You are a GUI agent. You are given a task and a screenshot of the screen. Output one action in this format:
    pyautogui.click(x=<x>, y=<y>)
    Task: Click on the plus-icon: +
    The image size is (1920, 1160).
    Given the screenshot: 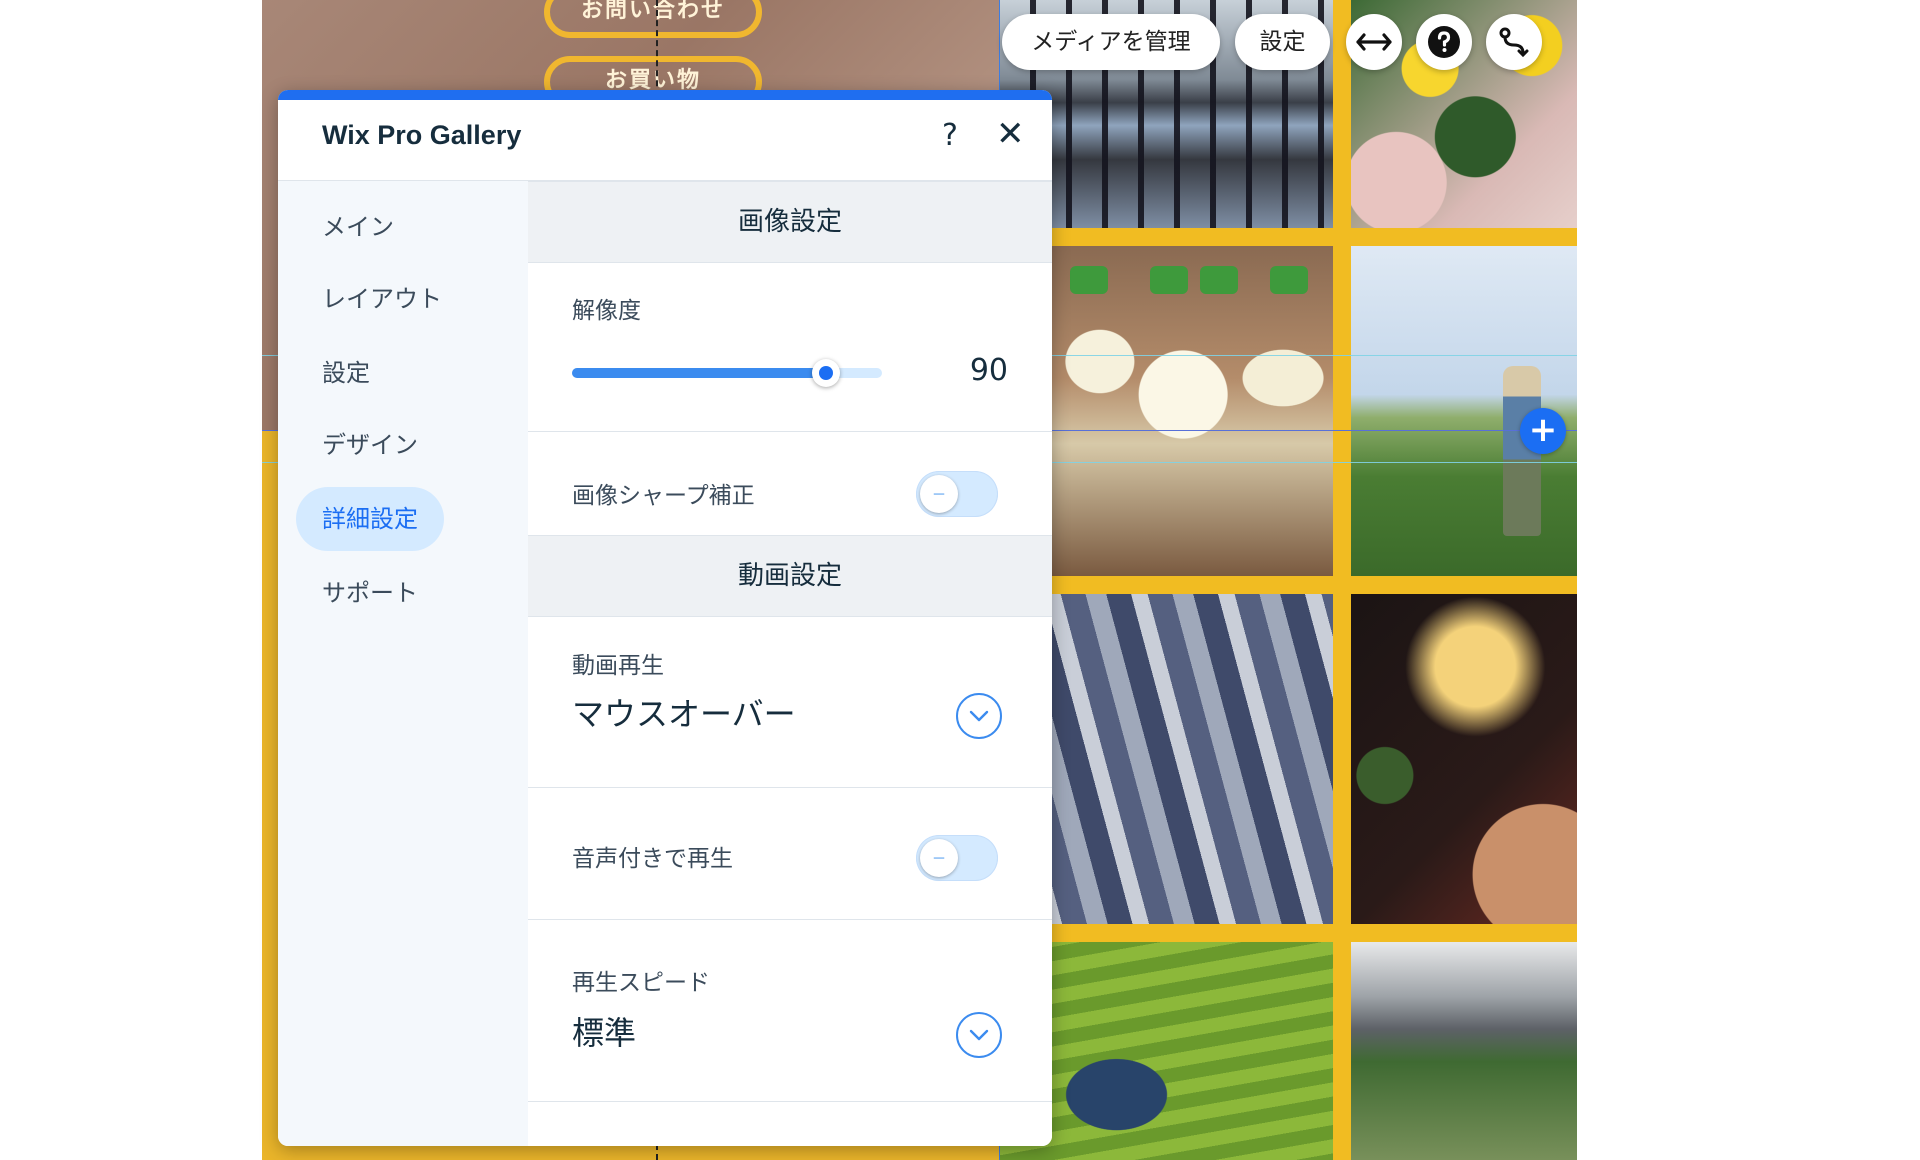 What is the action you would take?
    pyautogui.click(x=1543, y=430)
    